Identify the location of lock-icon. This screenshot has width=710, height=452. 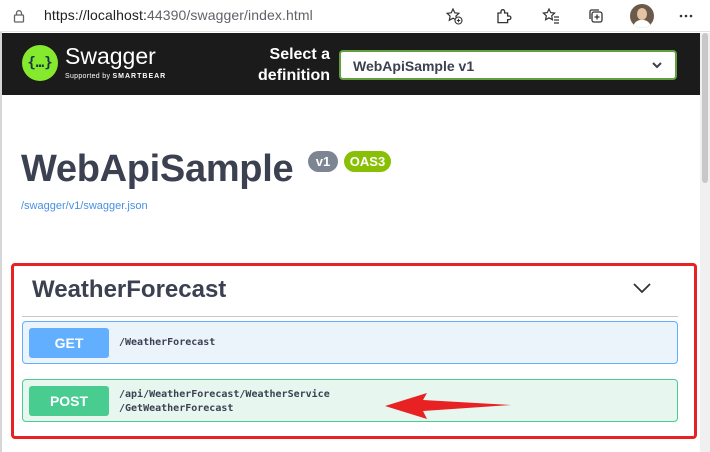
(19, 16).